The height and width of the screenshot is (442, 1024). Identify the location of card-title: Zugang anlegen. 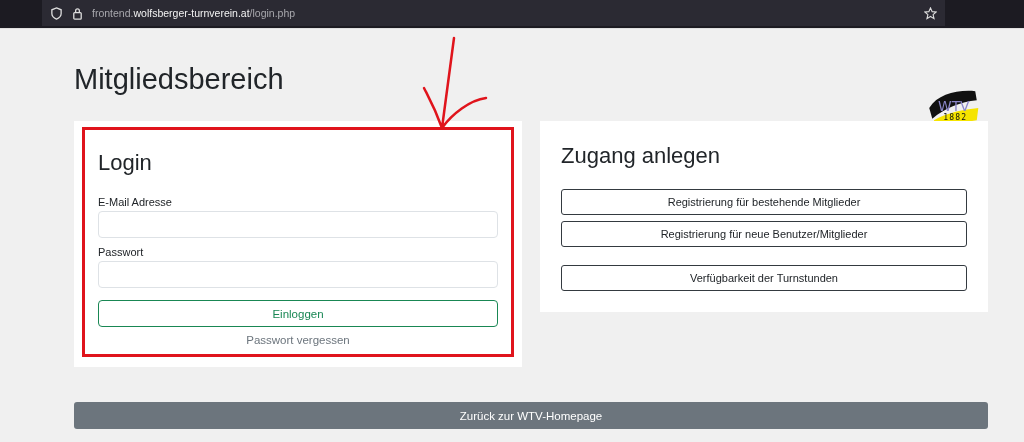
(641, 156).